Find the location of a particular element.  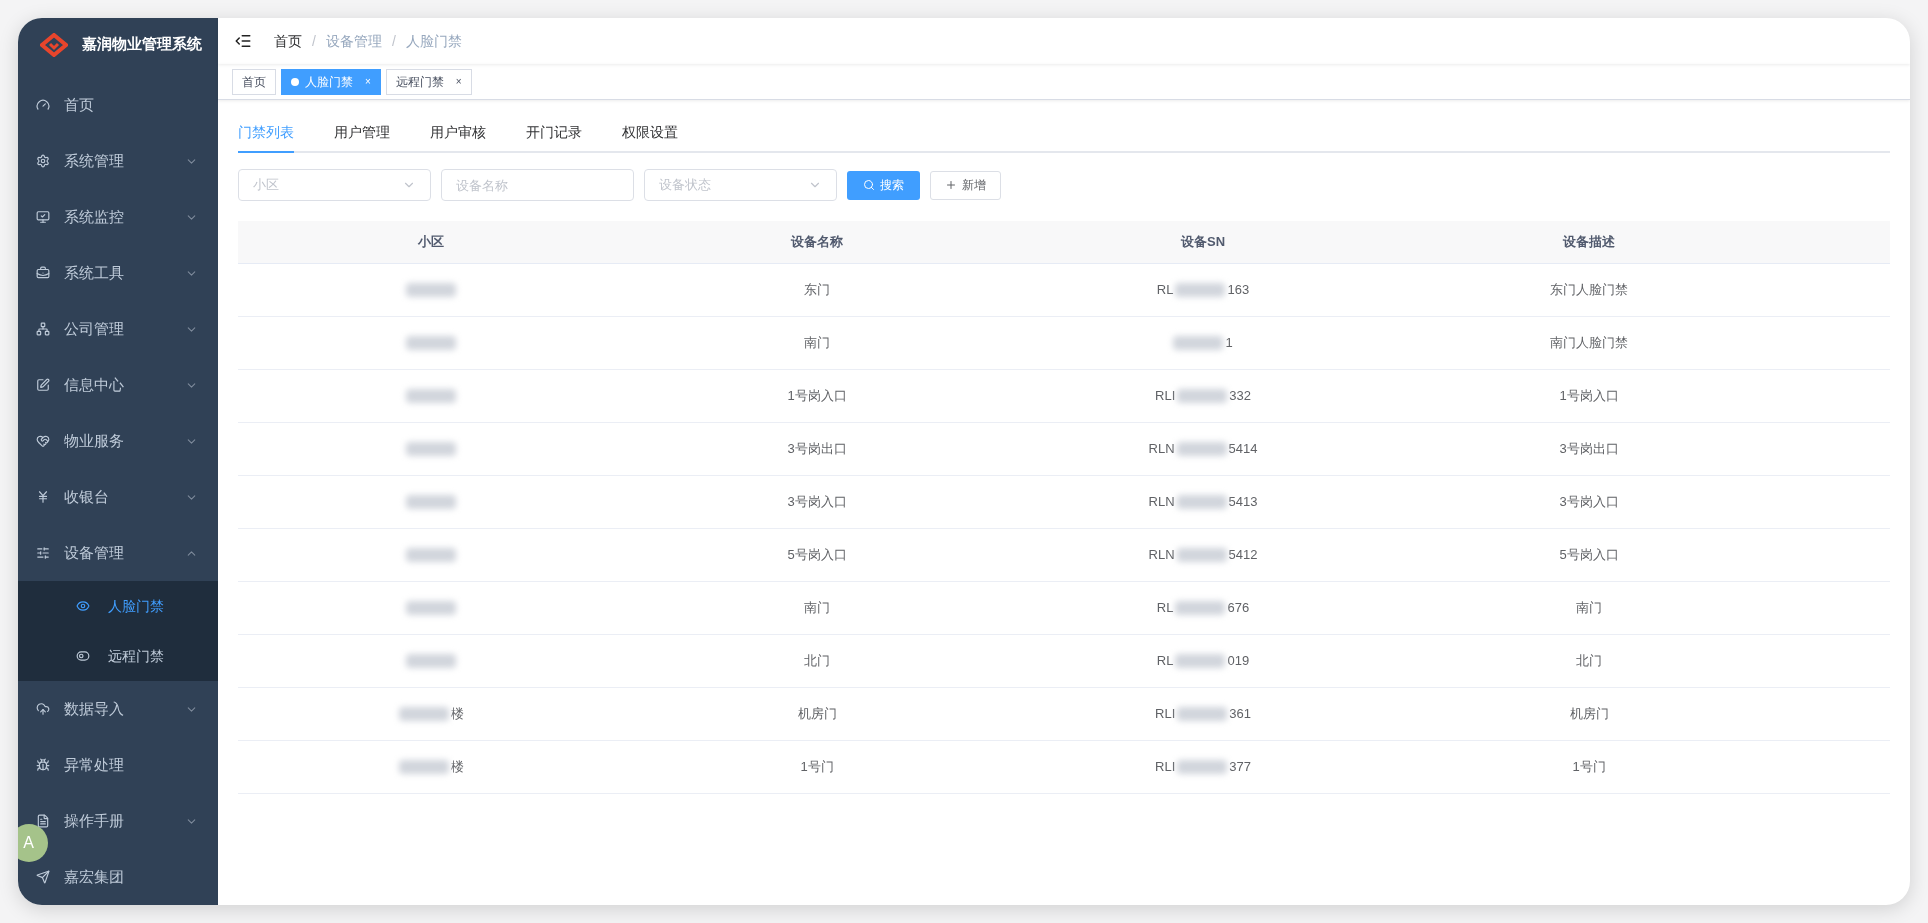

table-cell-text: 163 is located at coordinates (1238, 290).